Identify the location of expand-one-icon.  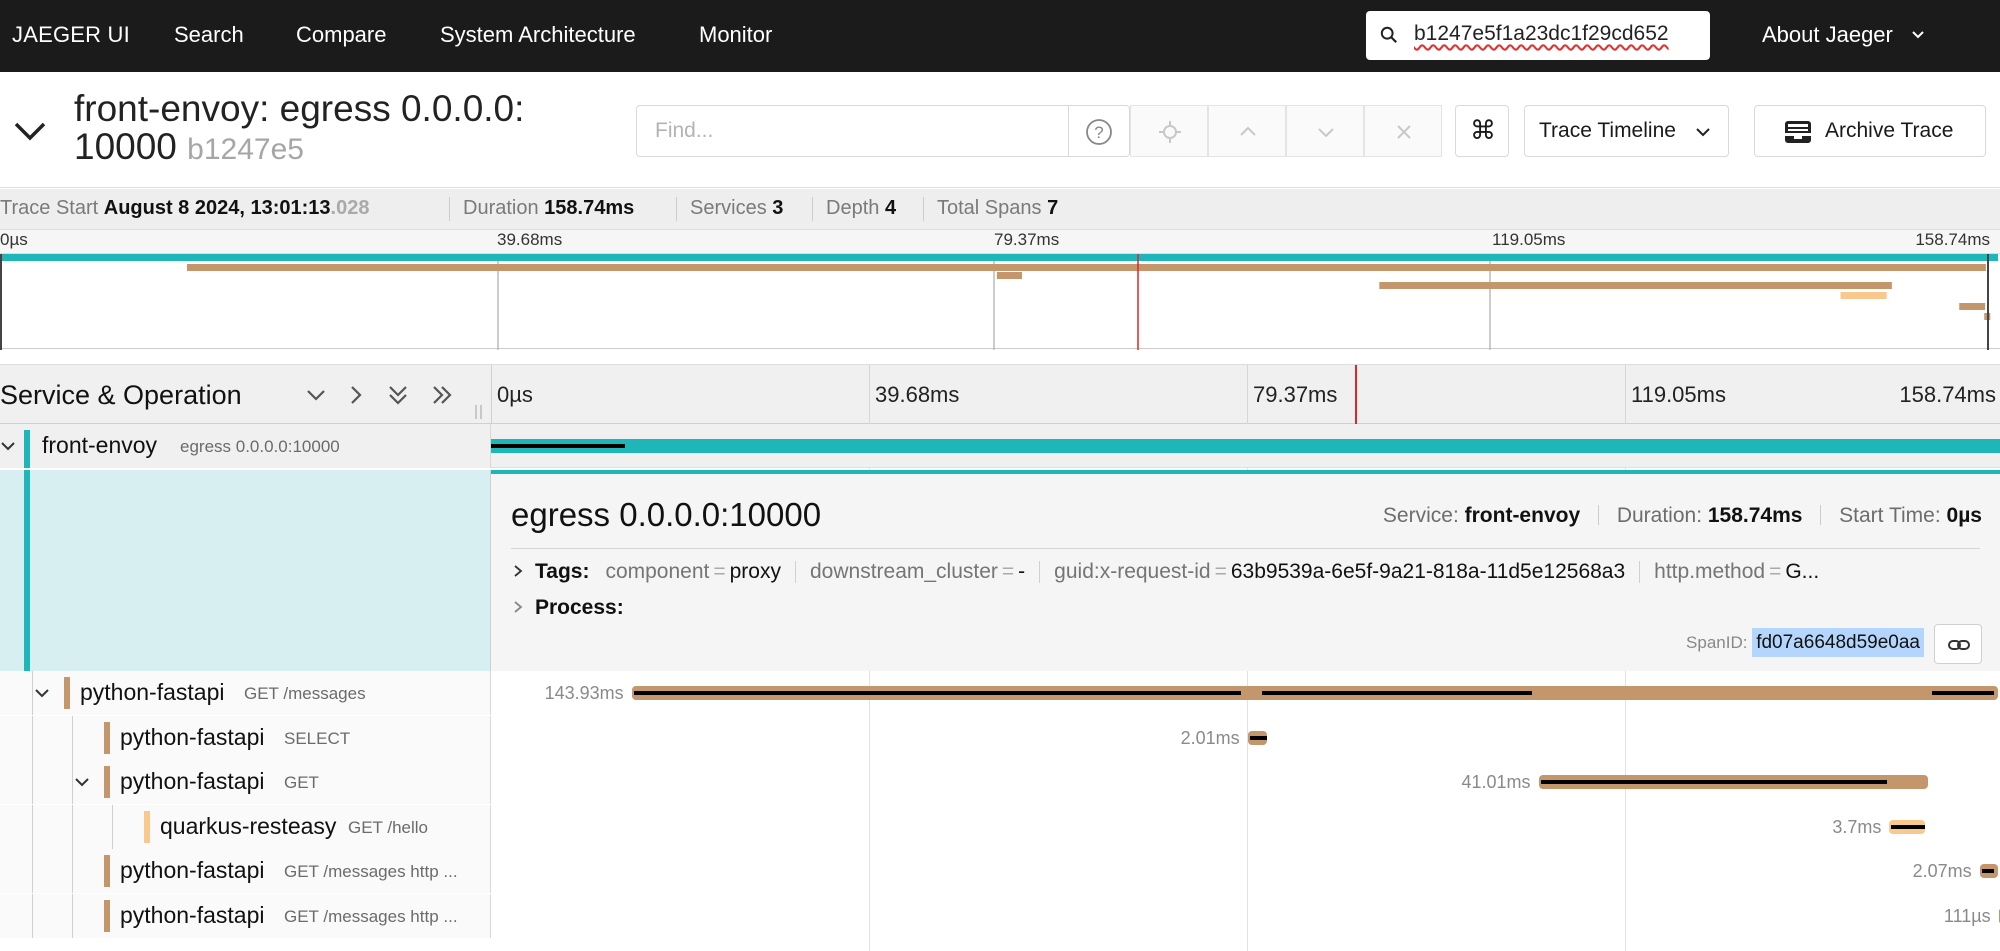
(356, 395).